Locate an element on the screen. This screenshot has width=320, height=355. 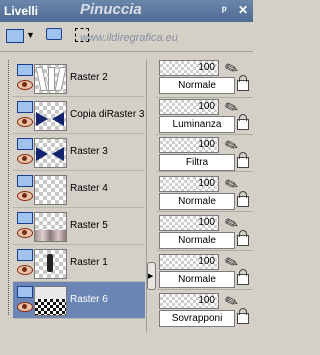
layer-name: Raster 2 is located at coordinates (89, 77).